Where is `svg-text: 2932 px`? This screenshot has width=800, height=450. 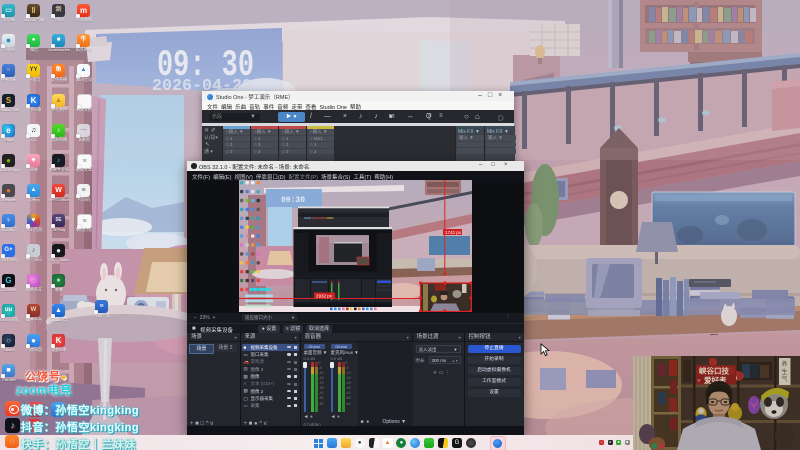
svg-text: 2932 px is located at coordinates (324, 295).